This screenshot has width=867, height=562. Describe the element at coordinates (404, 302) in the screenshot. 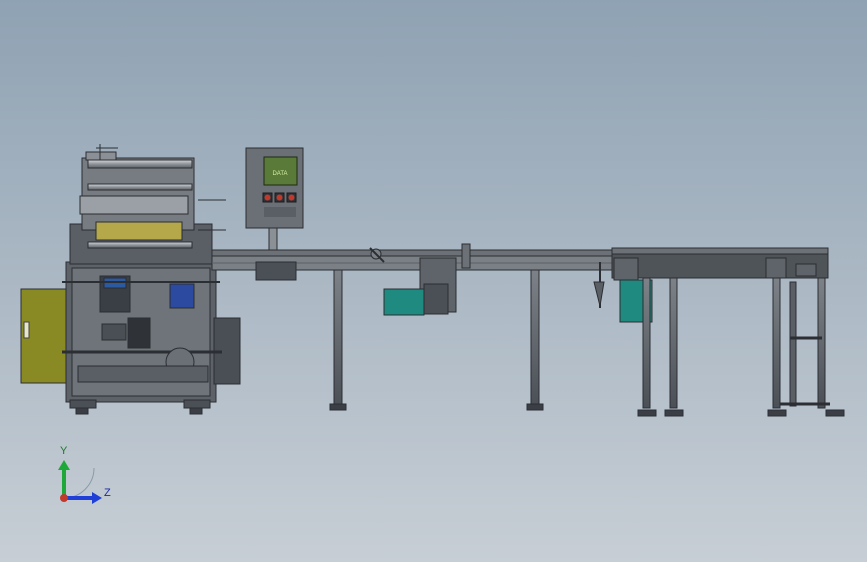

I see `conveyor-drive-motor` at that location.